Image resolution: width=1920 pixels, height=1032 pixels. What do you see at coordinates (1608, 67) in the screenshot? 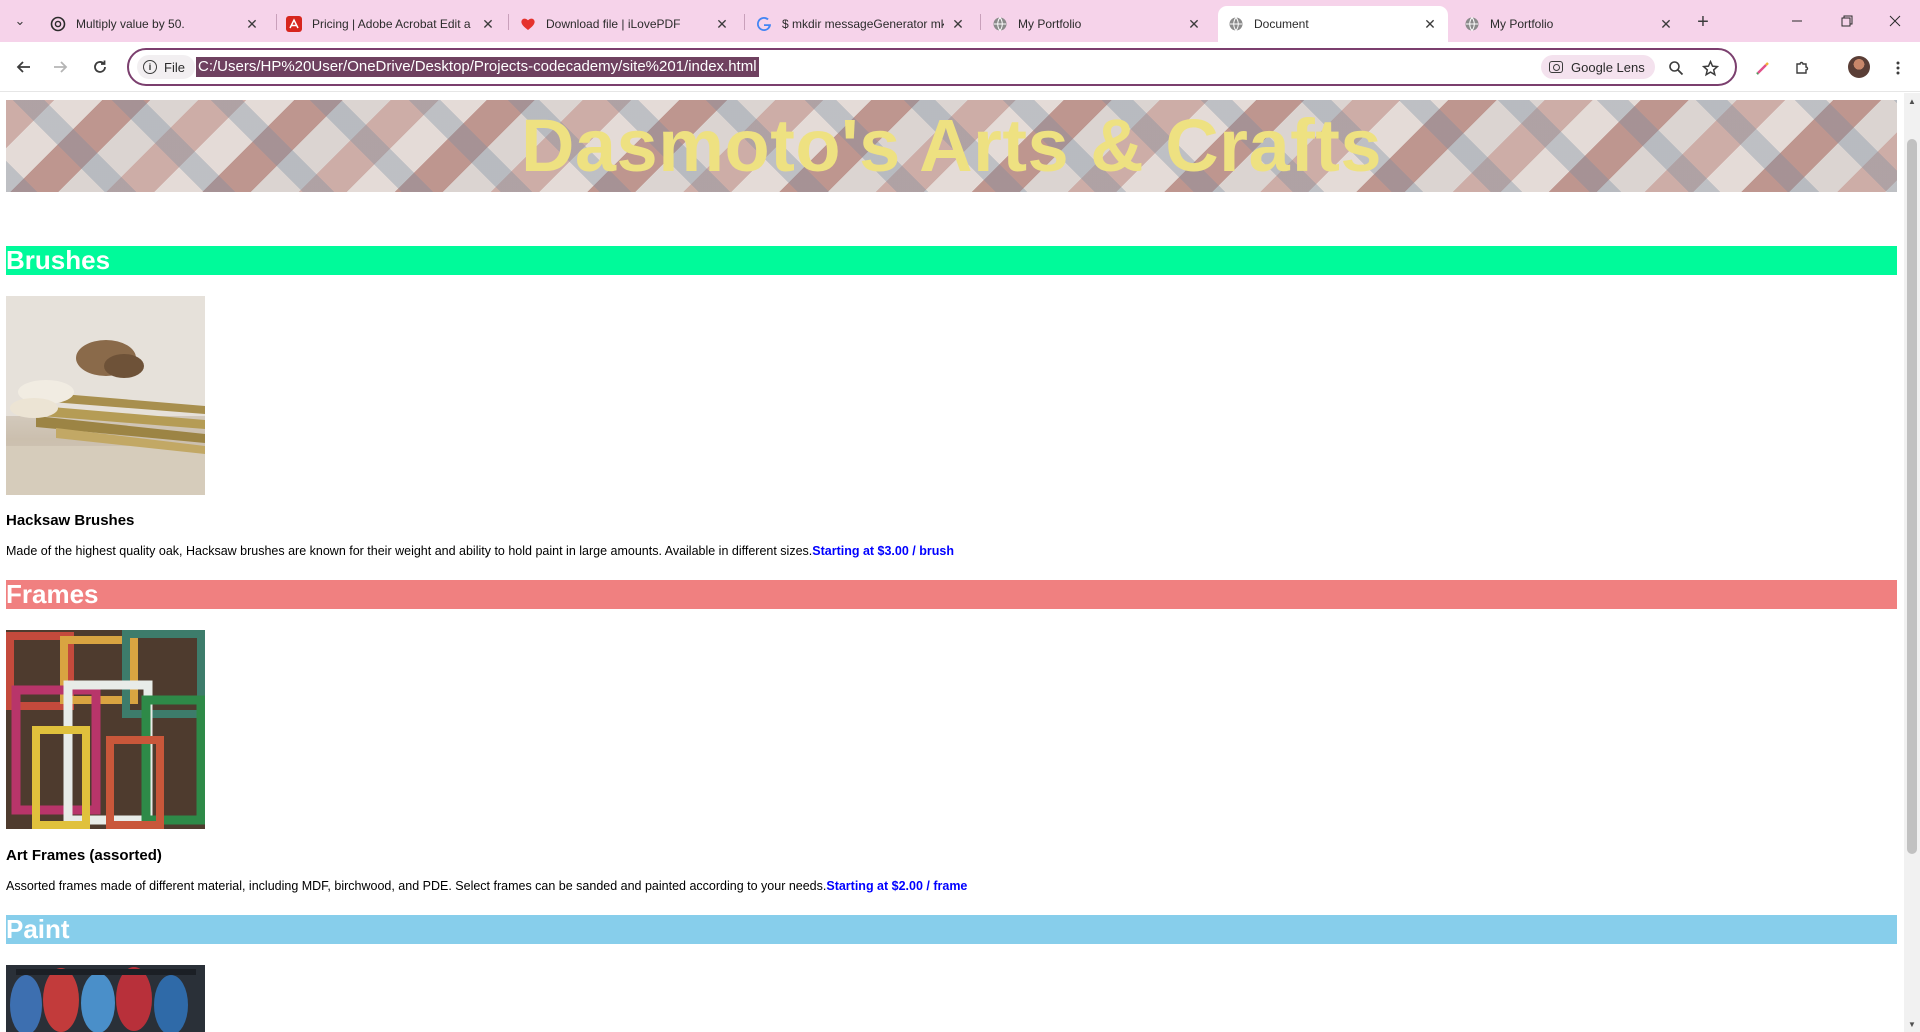
I see `google-lens-label: Google Lens` at bounding box center [1608, 67].